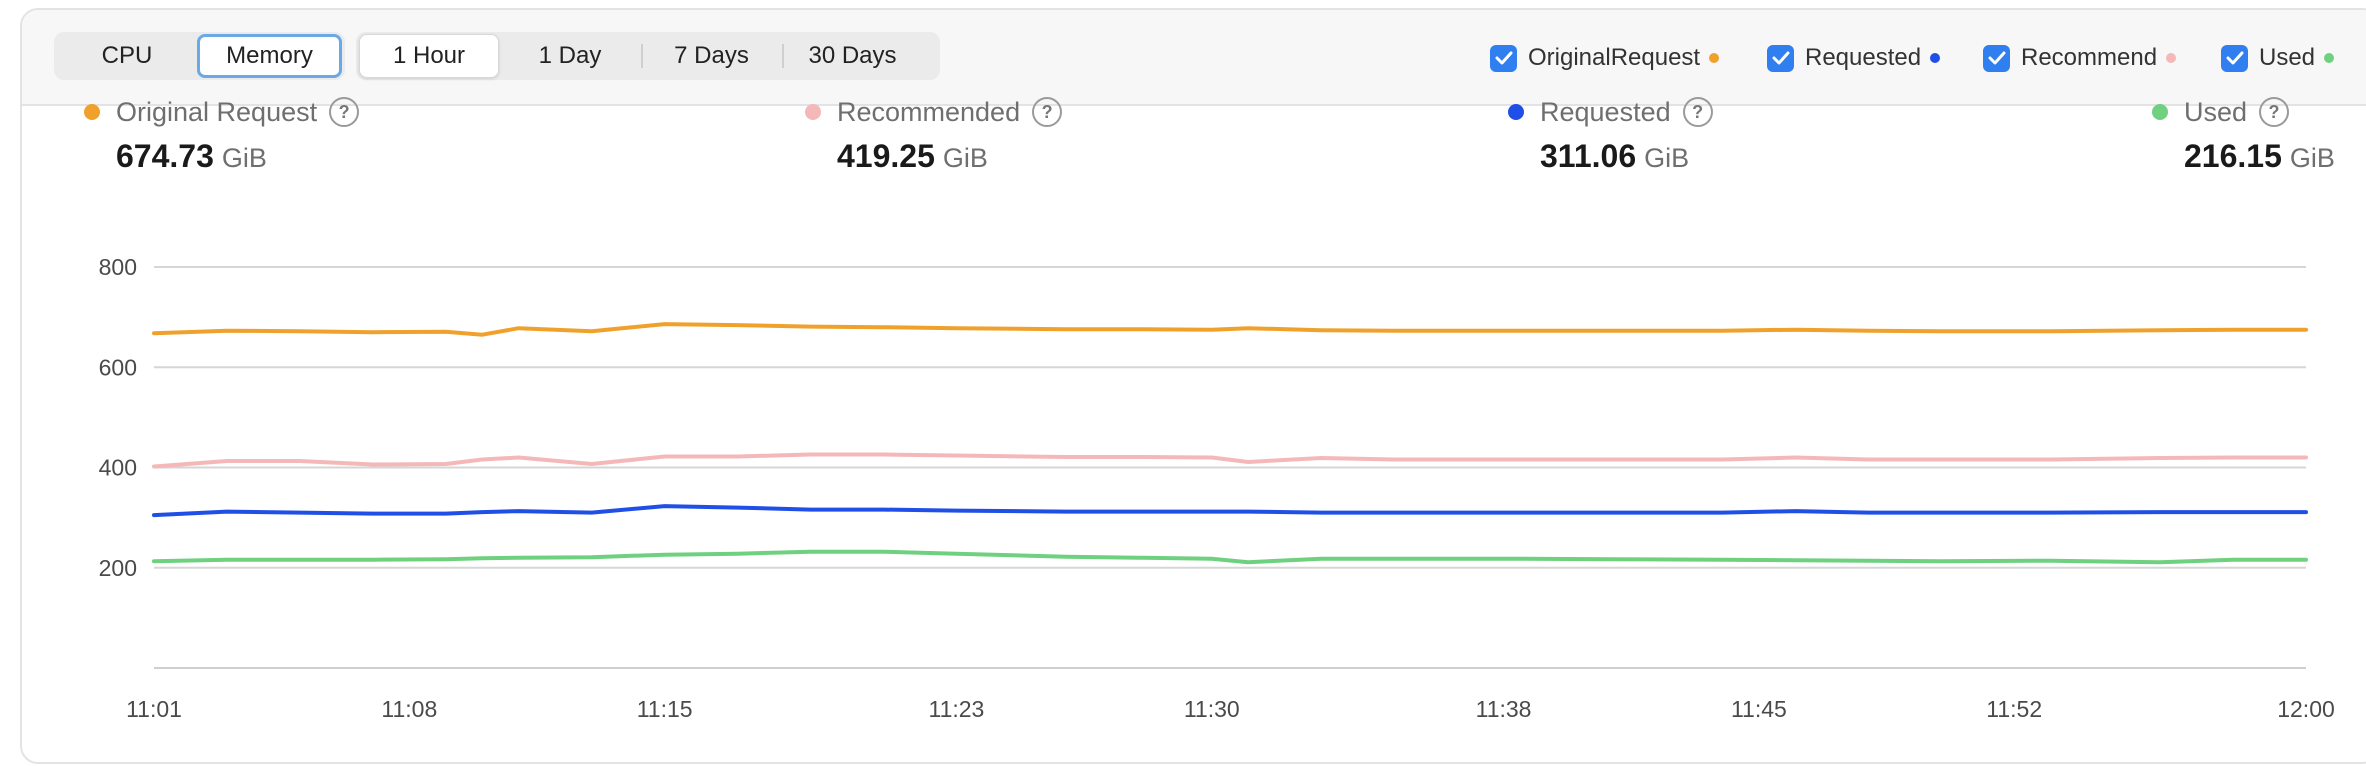  Describe the element at coordinates (1230, 557) in the screenshot. I see `series-line-used` at that location.